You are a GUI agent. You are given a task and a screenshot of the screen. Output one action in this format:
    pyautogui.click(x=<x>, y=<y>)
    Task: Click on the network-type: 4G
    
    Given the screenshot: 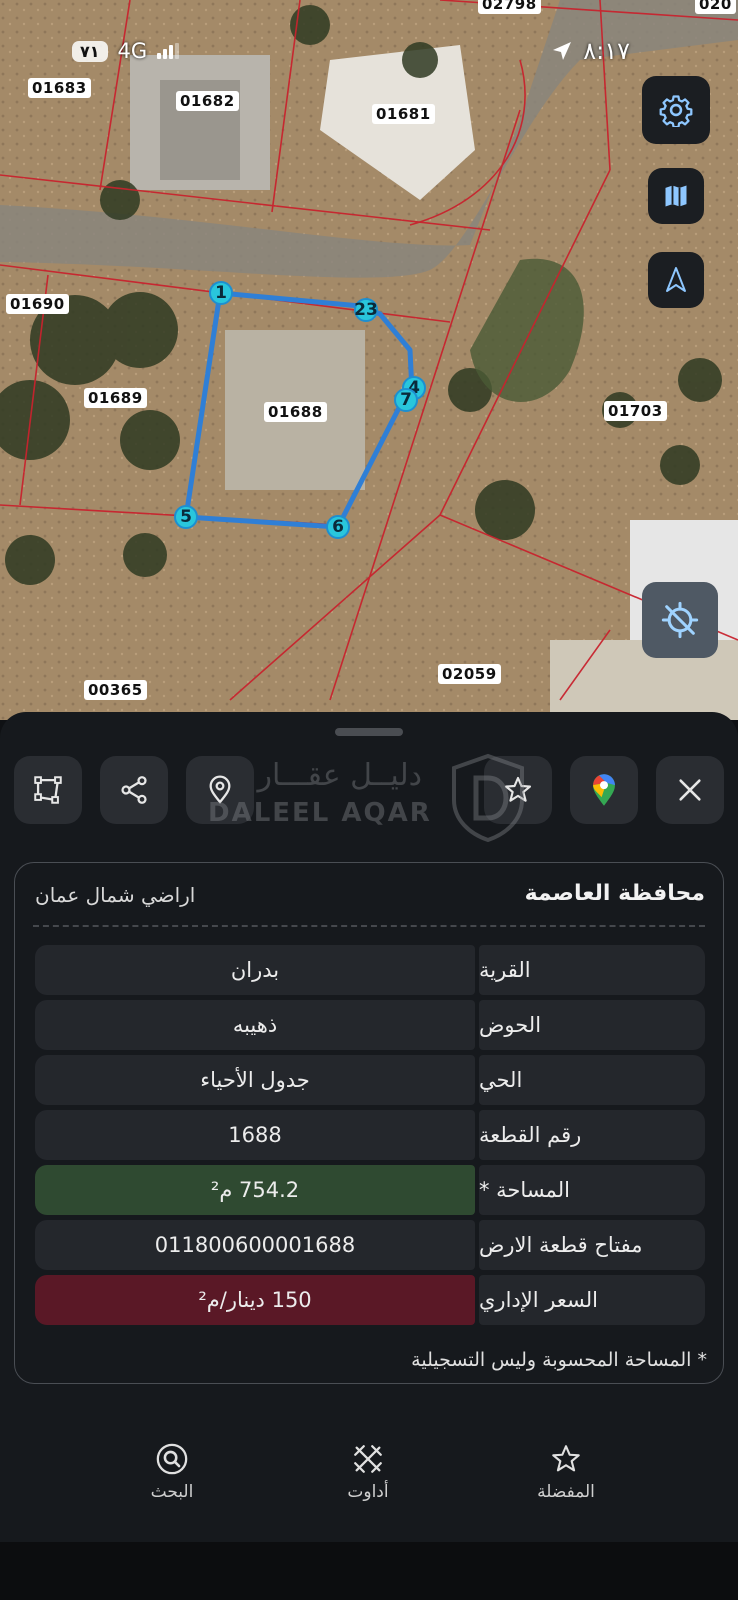 What is the action you would take?
    pyautogui.click(x=132, y=51)
    